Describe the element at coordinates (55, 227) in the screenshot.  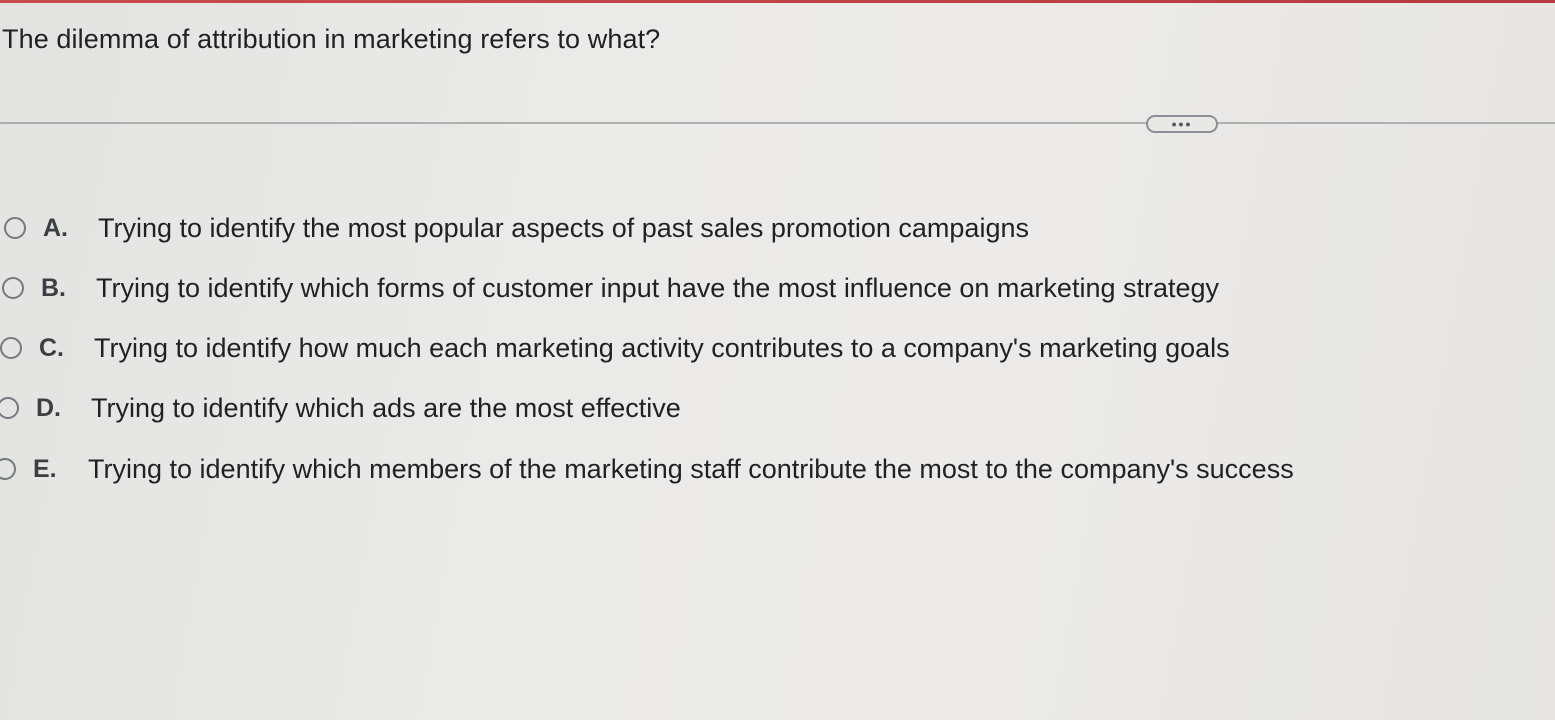
I see `option-letter: A.` at that location.